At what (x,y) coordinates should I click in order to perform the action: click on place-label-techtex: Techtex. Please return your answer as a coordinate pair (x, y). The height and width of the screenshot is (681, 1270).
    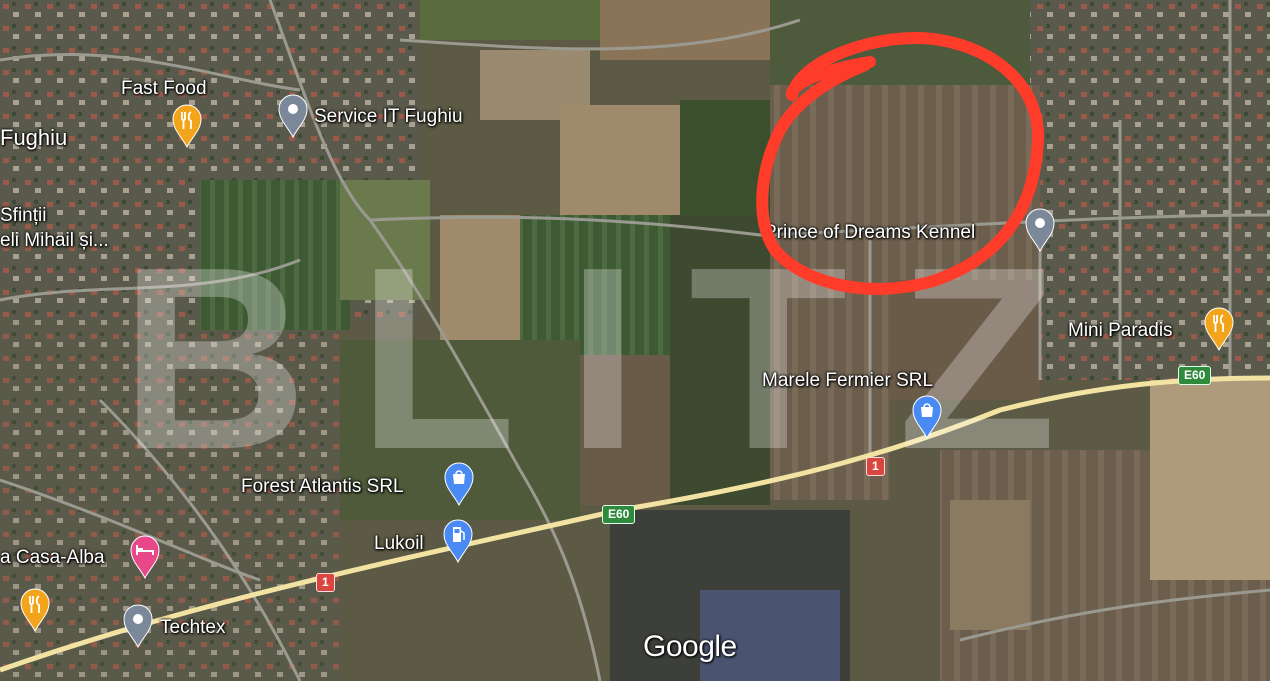
    Looking at the image, I should click on (192, 628).